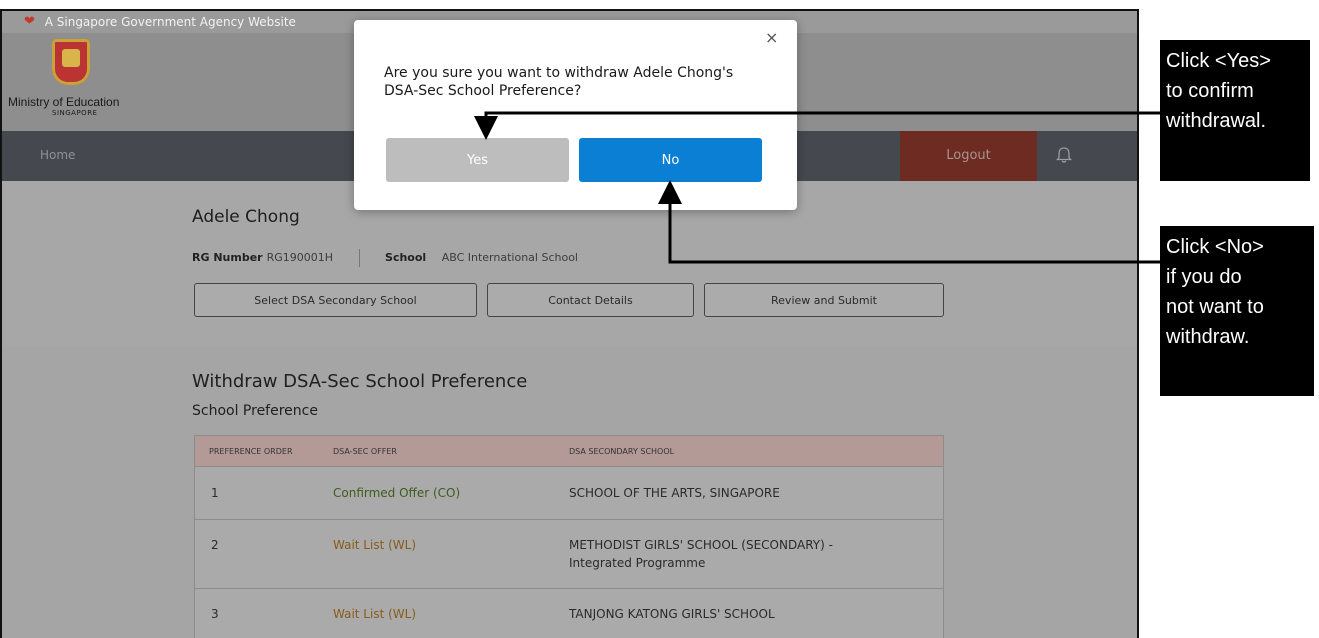 The height and width of the screenshot is (638, 1319). I want to click on yes-callout-line: to confirm, so click(1210, 91).